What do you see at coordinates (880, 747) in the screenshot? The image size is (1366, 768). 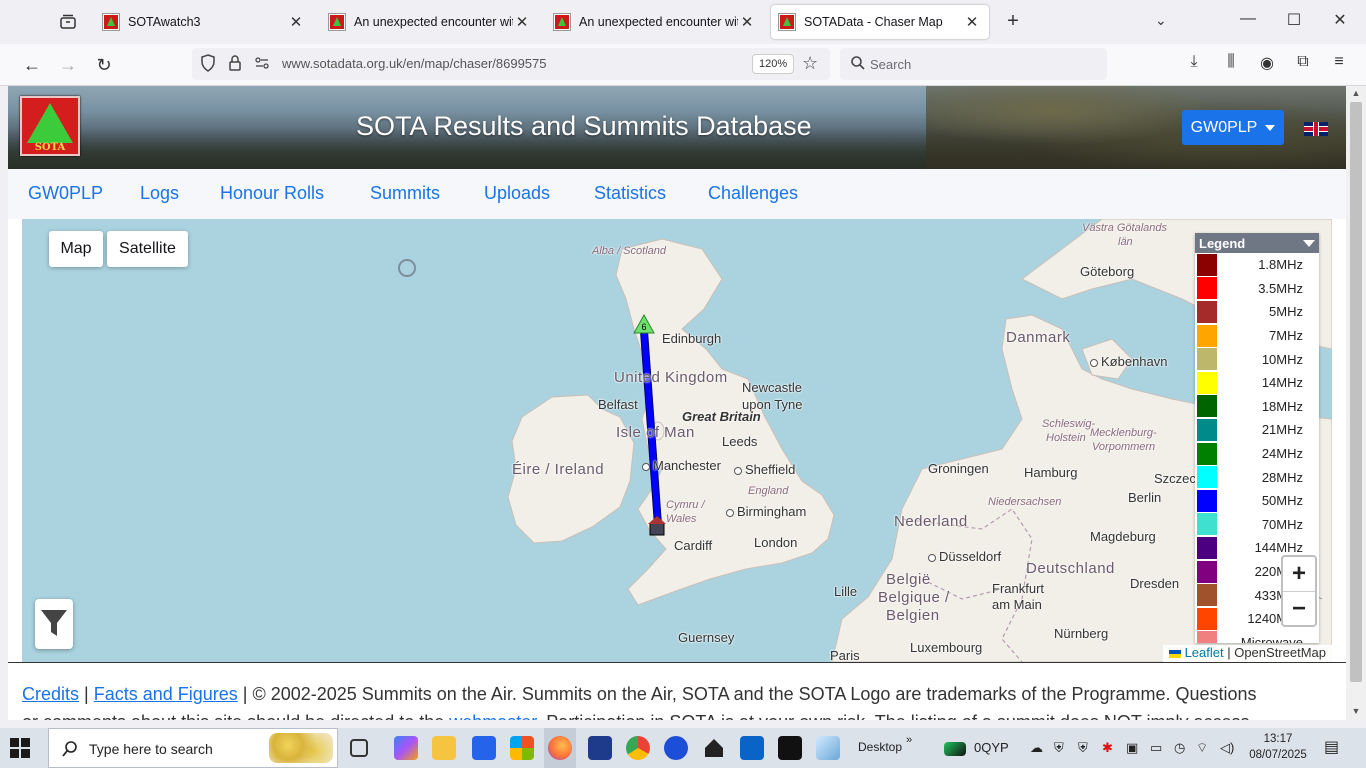 I see `desktop-toolbar-label: Desktop` at bounding box center [880, 747].